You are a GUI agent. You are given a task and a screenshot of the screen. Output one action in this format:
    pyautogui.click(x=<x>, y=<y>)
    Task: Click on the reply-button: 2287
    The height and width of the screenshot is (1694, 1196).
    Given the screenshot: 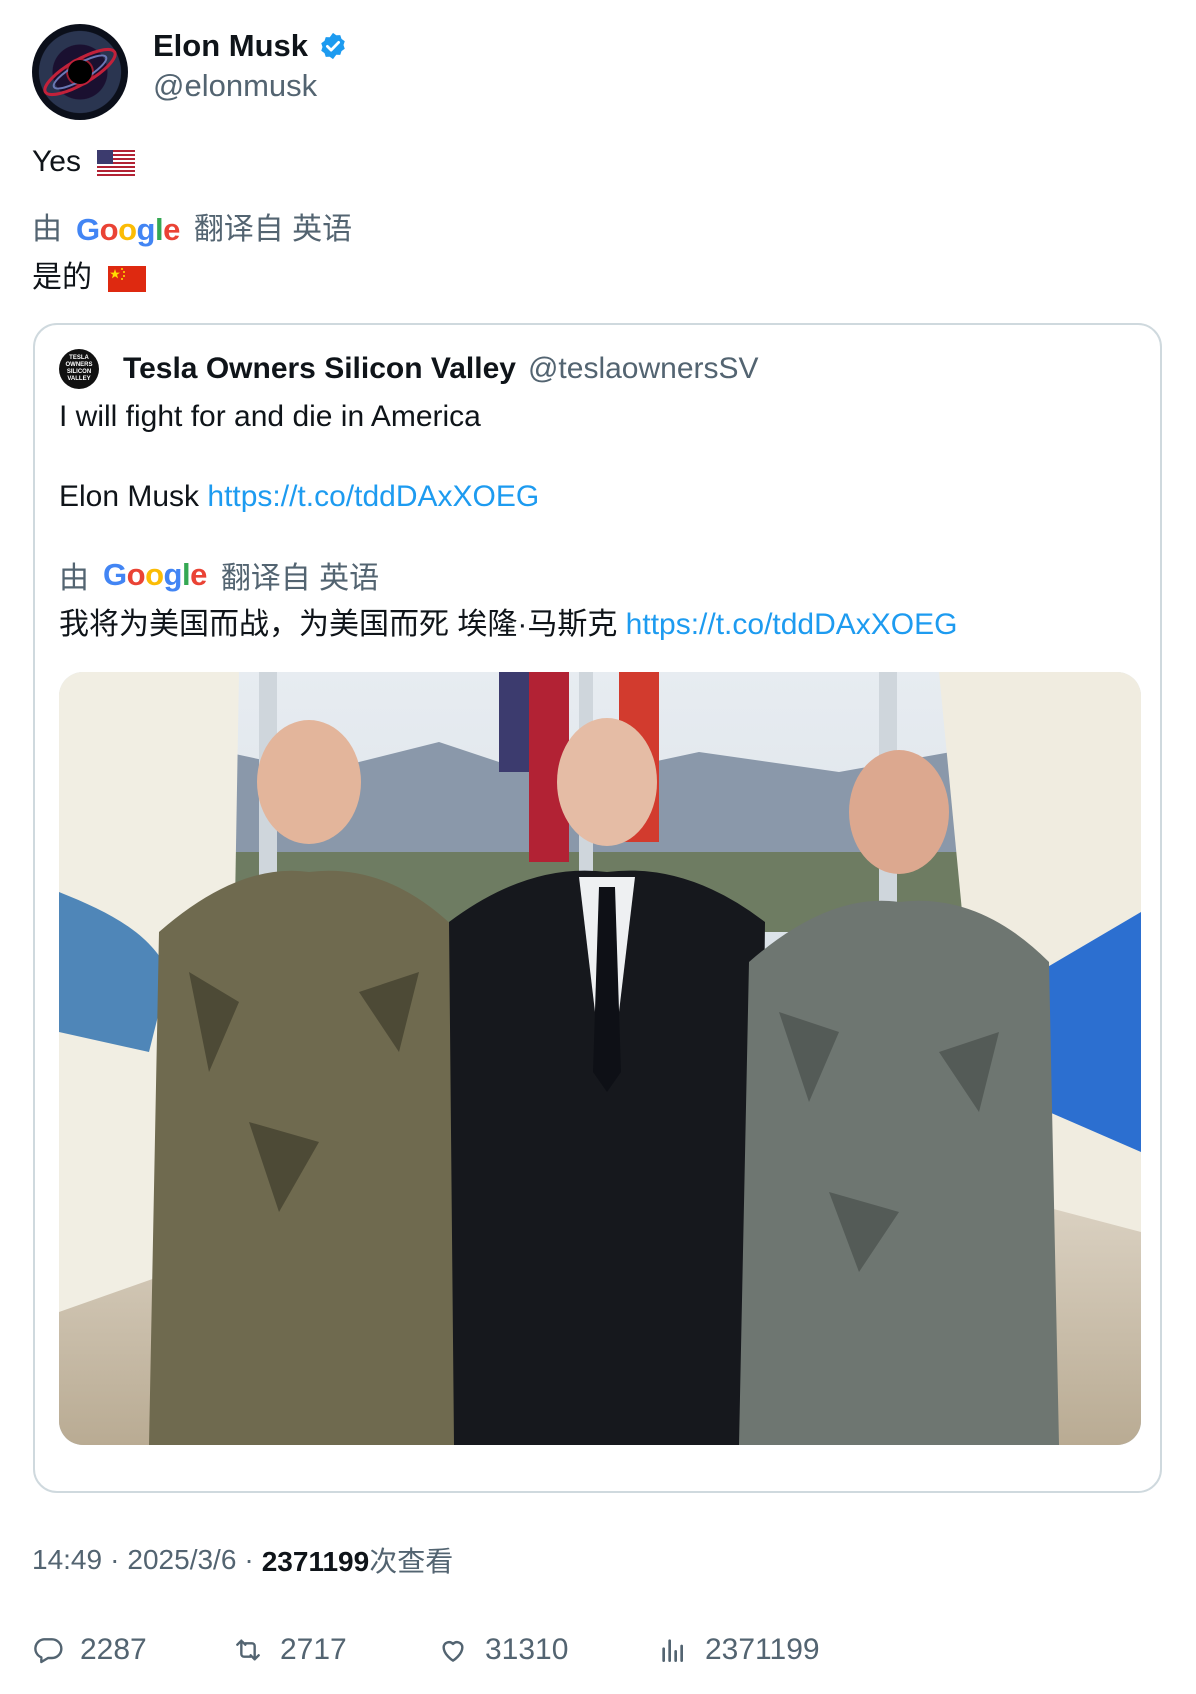 What is the action you would take?
    pyautogui.click(x=89, y=1650)
    